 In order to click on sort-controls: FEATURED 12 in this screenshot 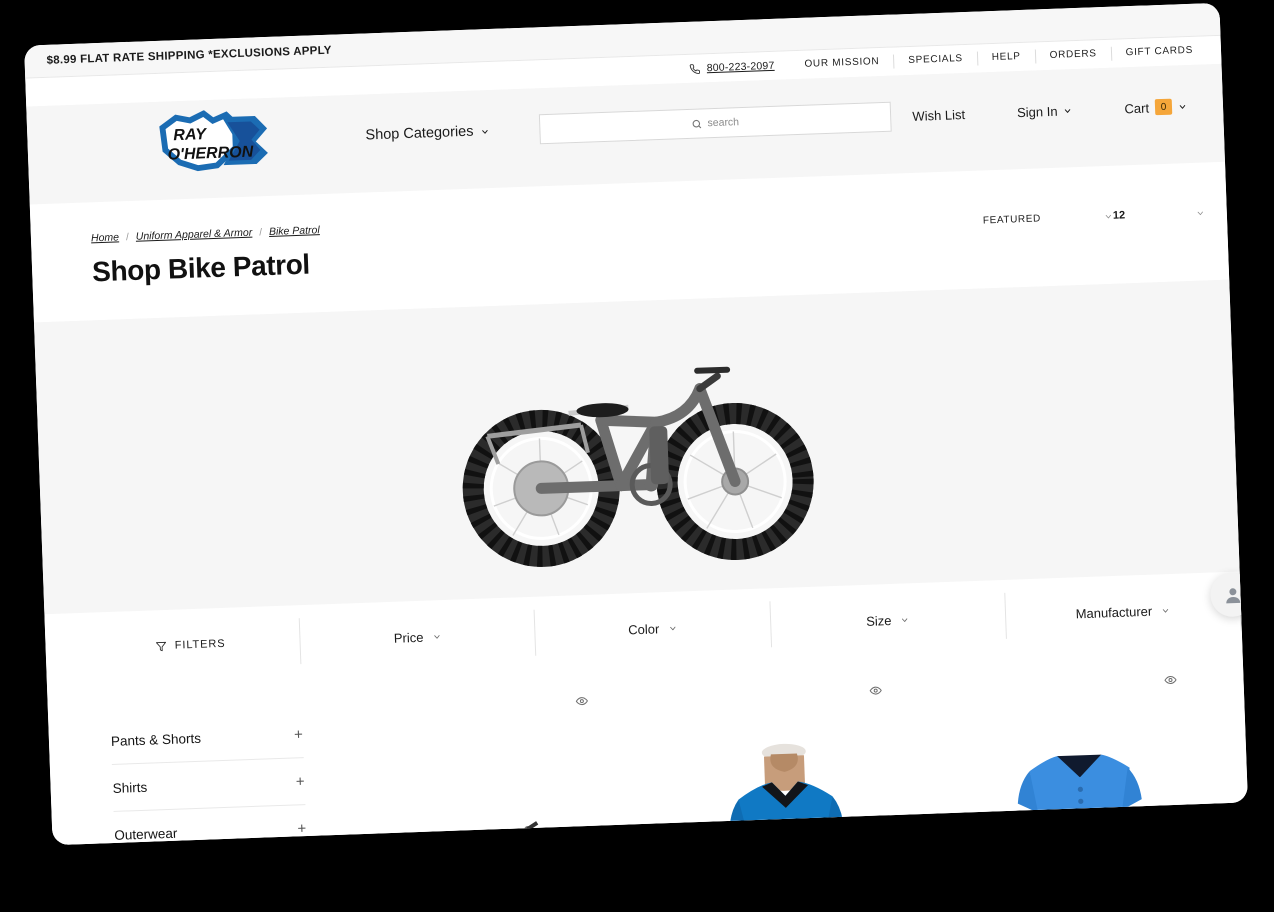, I will do `click(1094, 217)`.